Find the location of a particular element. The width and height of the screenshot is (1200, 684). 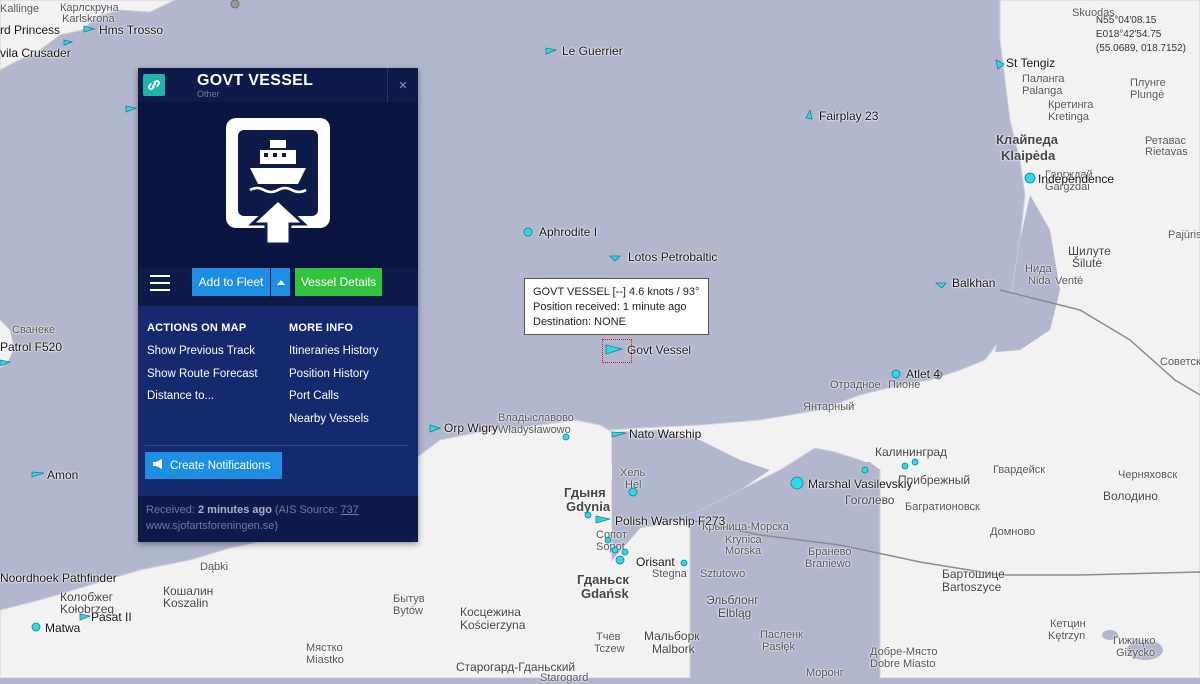

panel-toolbar: Add to Fleet Vessel Details is located at coordinates (278, 287).